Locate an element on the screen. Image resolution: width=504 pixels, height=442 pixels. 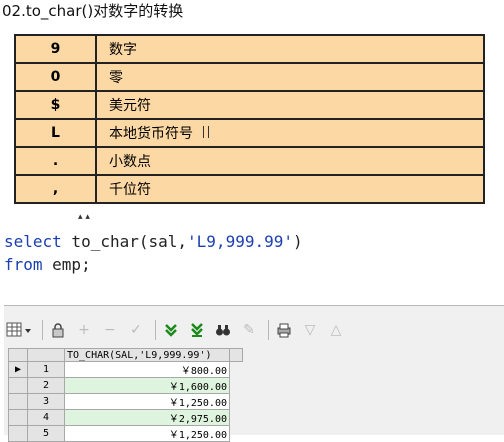
format-meaning: 数字 is located at coordinates (290, 49).